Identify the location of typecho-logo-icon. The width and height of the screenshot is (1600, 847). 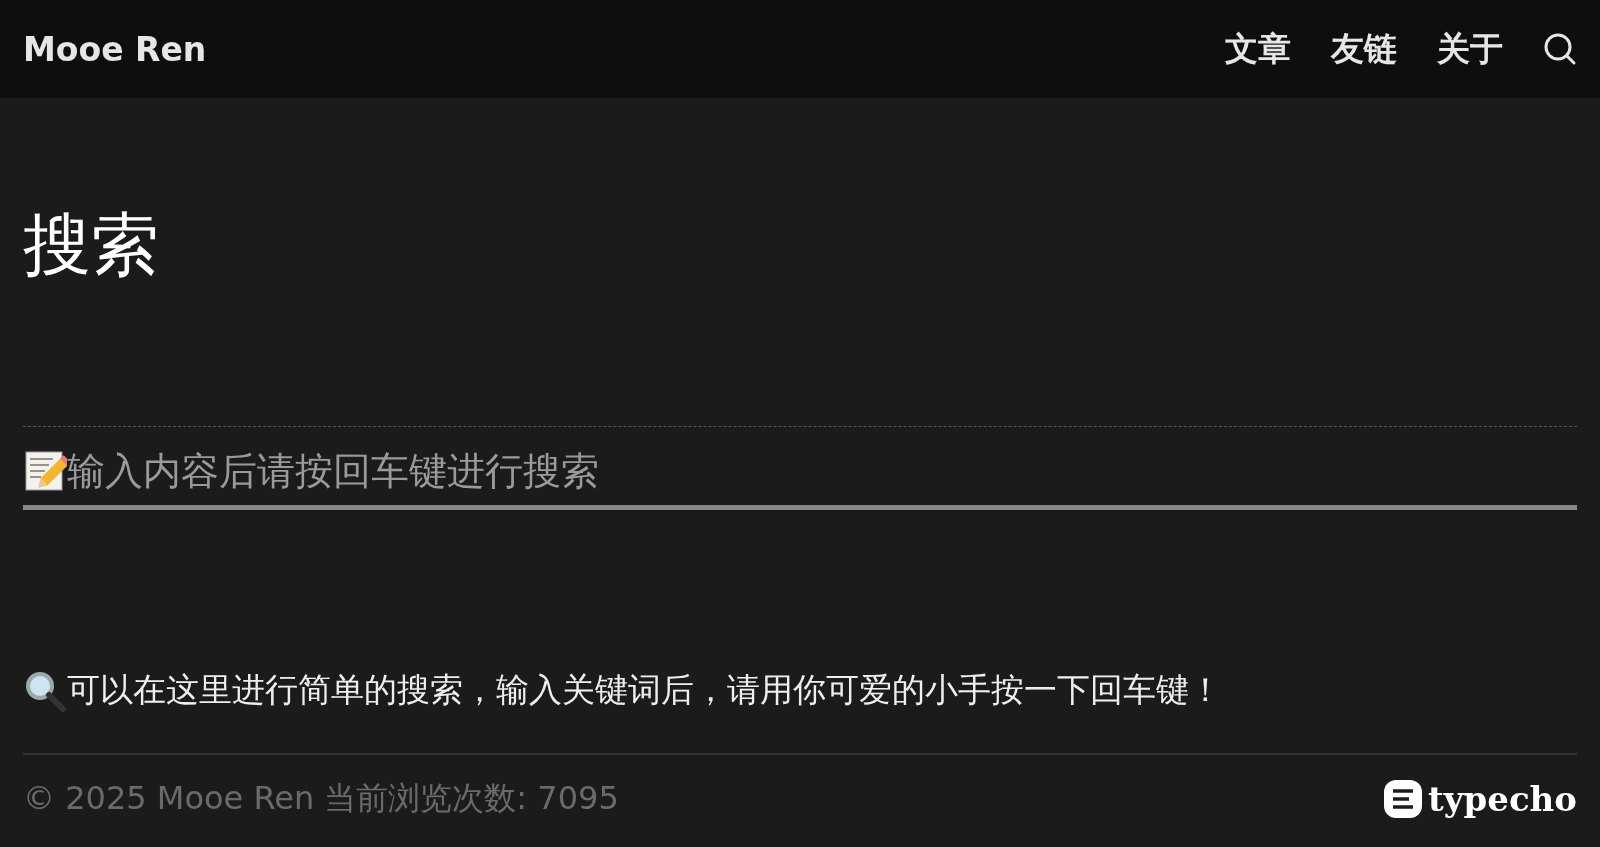
(1403, 799).